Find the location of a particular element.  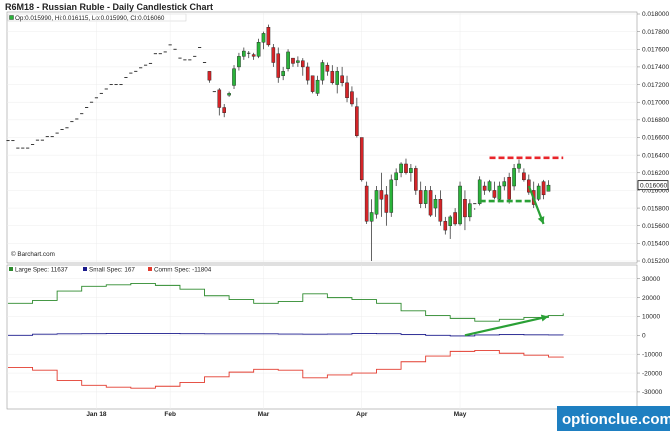

last-price-box: 0.016060 is located at coordinates (653, 185).